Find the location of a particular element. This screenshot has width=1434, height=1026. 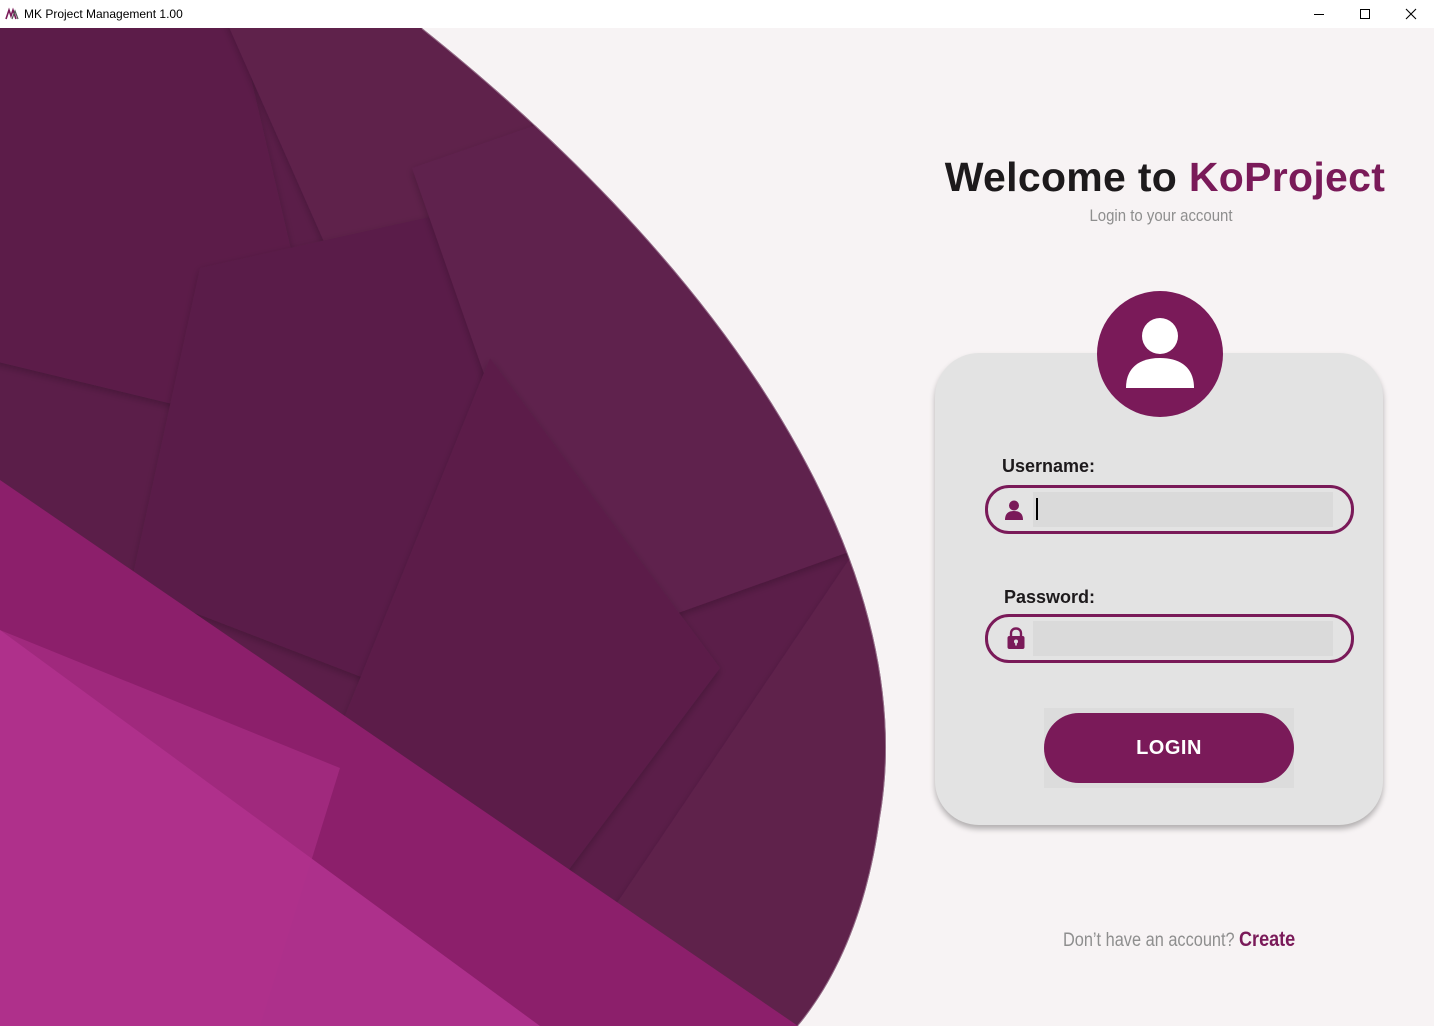

username-field is located at coordinates (1169, 509).